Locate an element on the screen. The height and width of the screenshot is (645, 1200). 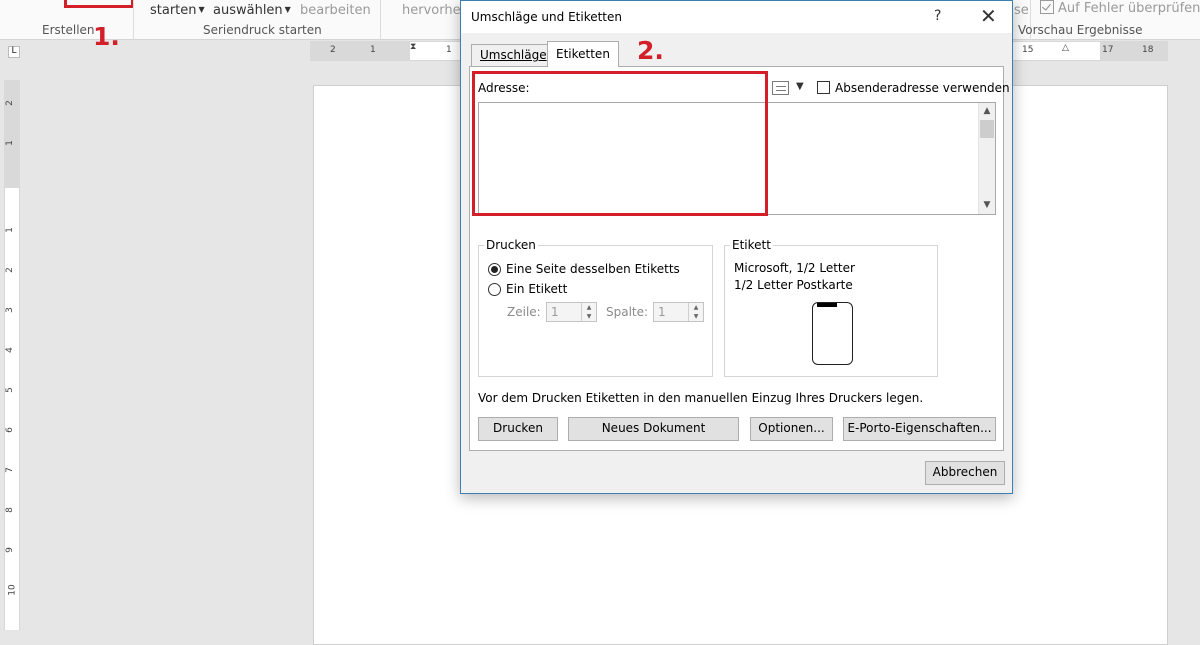
edit-recipients-label: bearbeiten is located at coordinates (335, 10).